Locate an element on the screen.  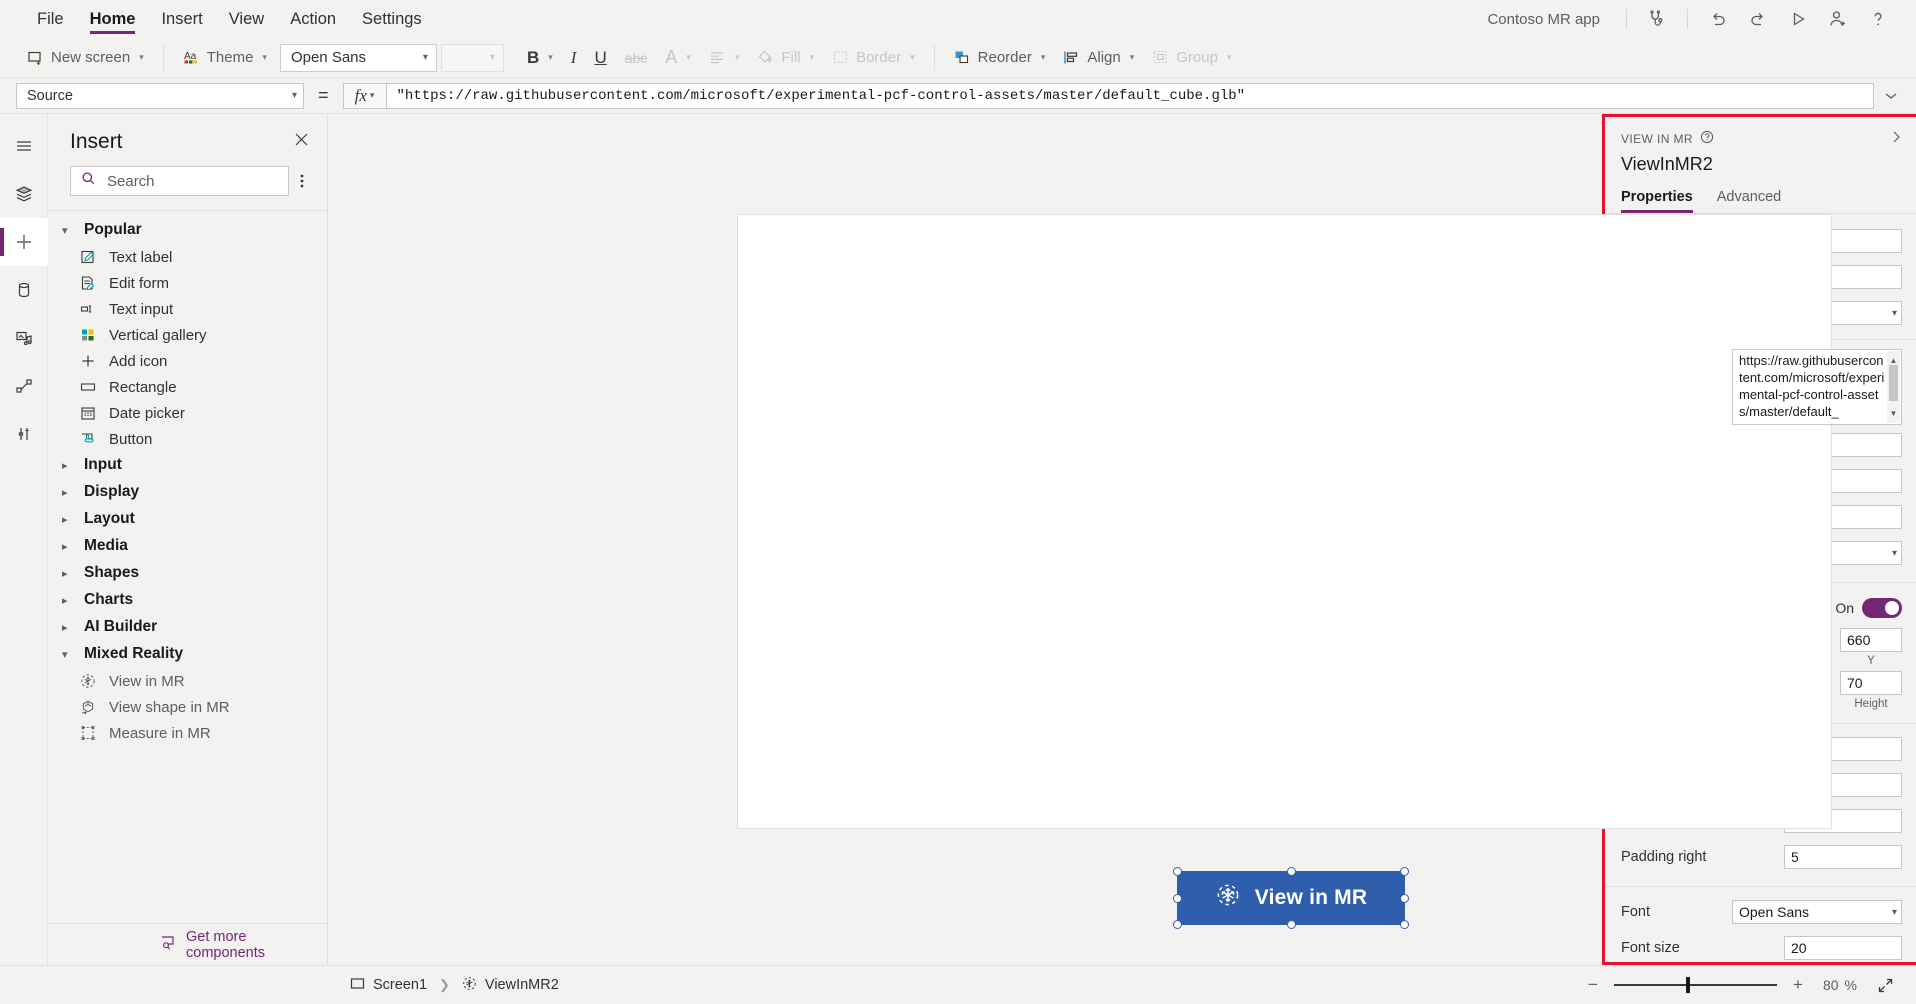
scroll-up-icon: ▲ is located at coordinates (1894, 360).